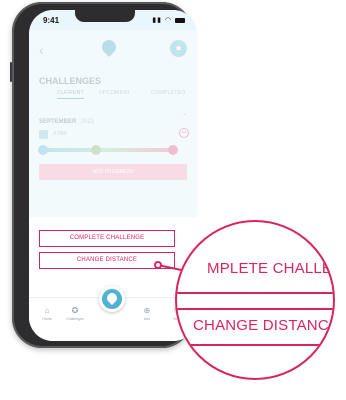  Describe the element at coordinates (113, 172) in the screenshot. I see `add-progress-button: ADD PROGRESS` at that location.